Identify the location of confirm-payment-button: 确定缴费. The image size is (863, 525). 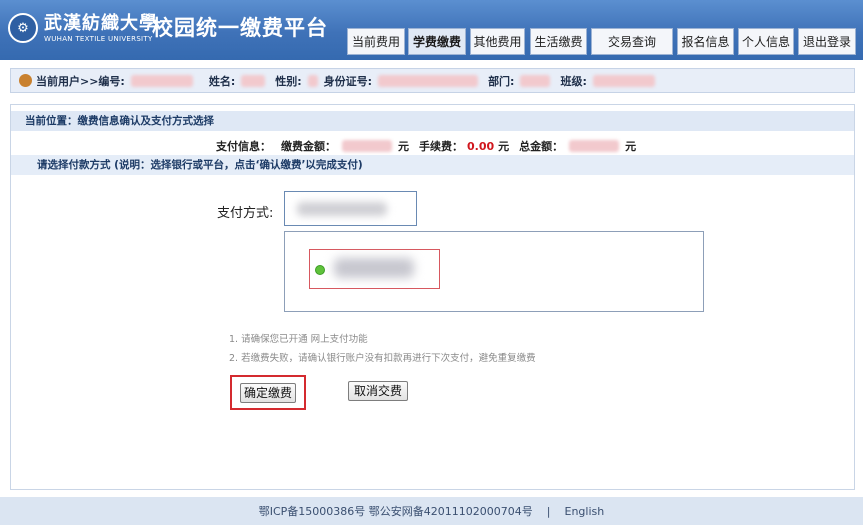
(268, 393).